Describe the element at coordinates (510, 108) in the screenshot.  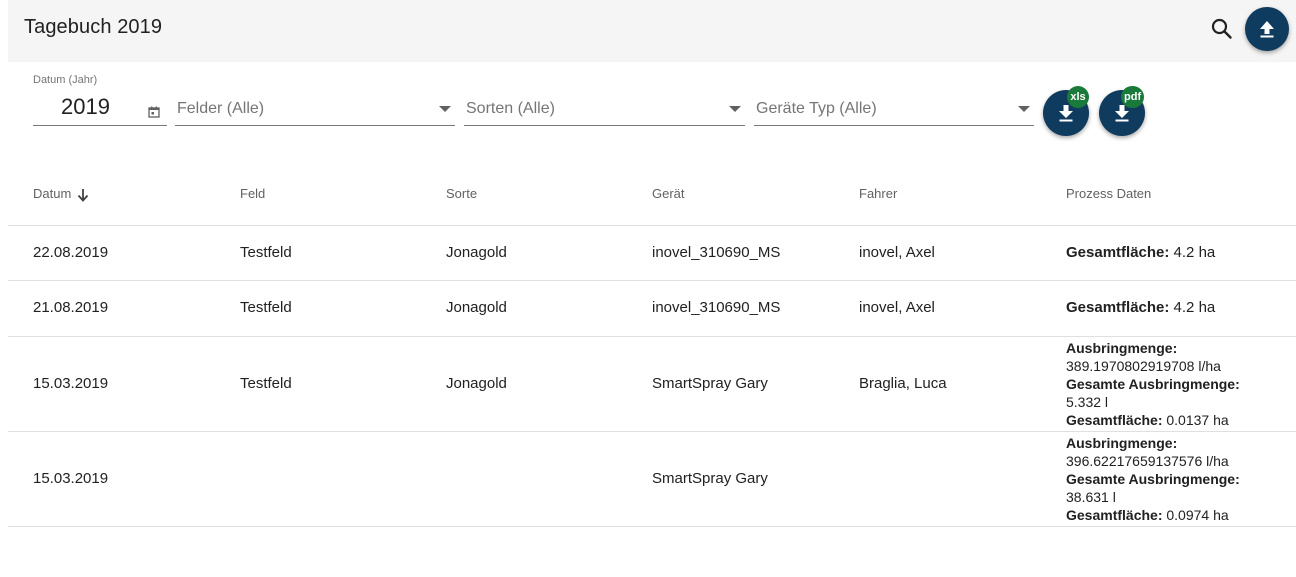
I see `varieties-select-label: Sorten (Alle)` at that location.